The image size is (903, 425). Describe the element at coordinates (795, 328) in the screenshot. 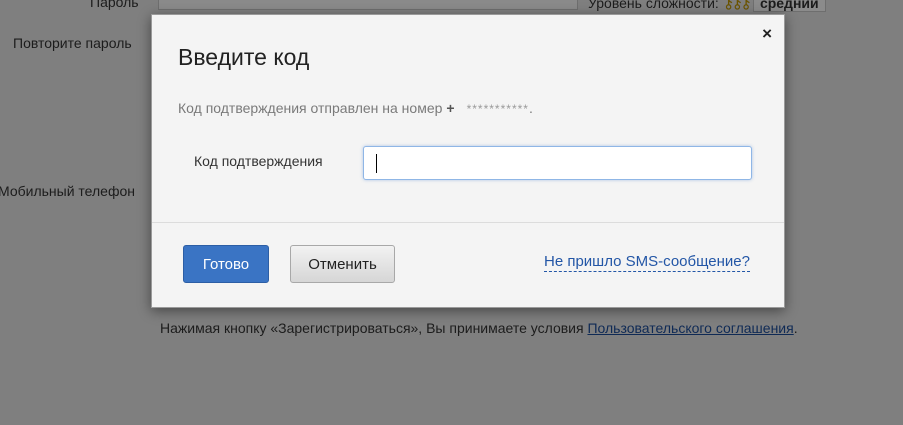

I see `terms-end: .` at that location.